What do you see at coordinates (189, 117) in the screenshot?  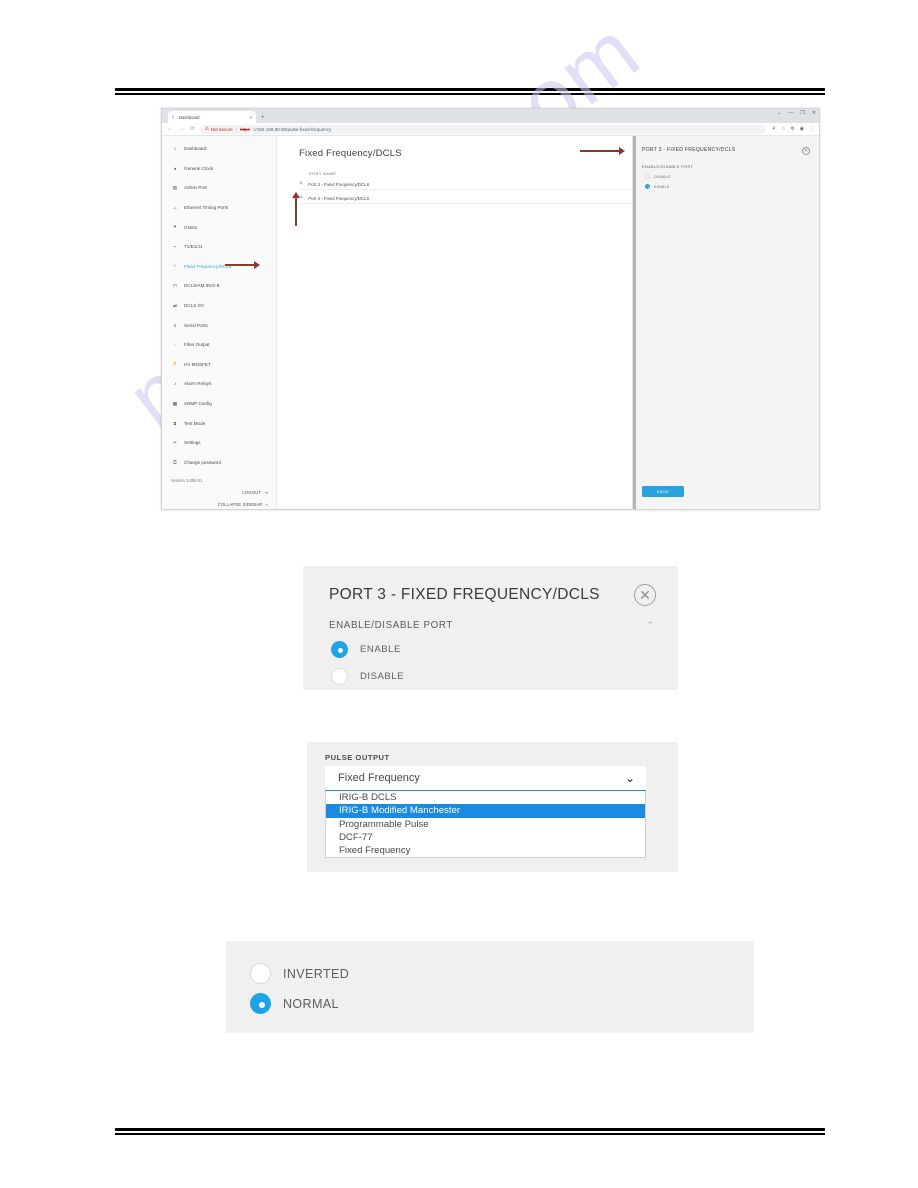 I see `browser-tab-title: Dashboard` at bounding box center [189, 117].